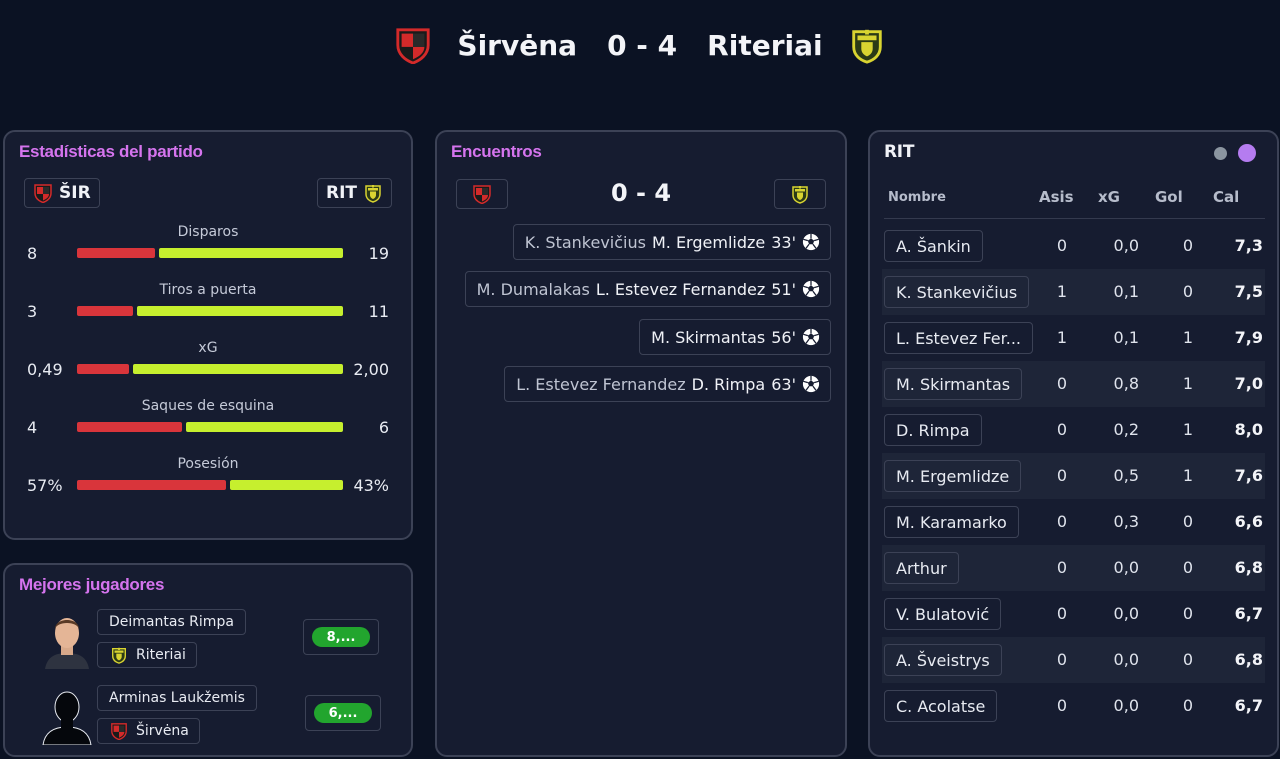 The height and width of the screenshot is (759, 1280). What do you see at coordinates (32, 253) in the screenshot?
I see `stat-home-value: 8` at bounding box center [32, 253].